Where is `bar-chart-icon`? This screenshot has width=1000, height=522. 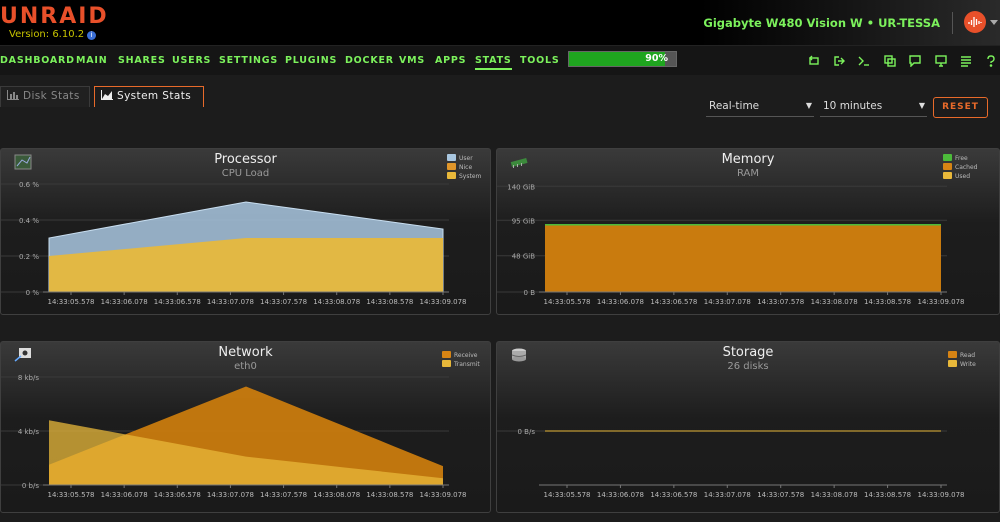
bar-chart-icon is located at coordinates (13, 95).